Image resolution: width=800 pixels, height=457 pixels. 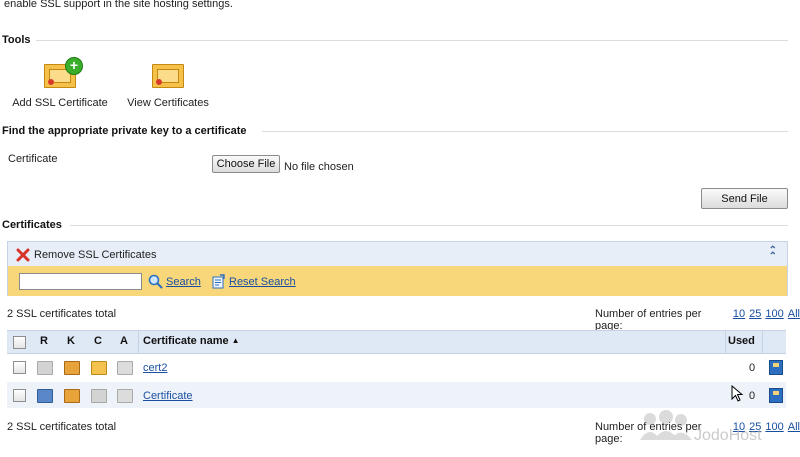 What do you see at coordinates (218, 281) in the screenshot?
I see `reset-search-icon` at bounding box center [218, 281].